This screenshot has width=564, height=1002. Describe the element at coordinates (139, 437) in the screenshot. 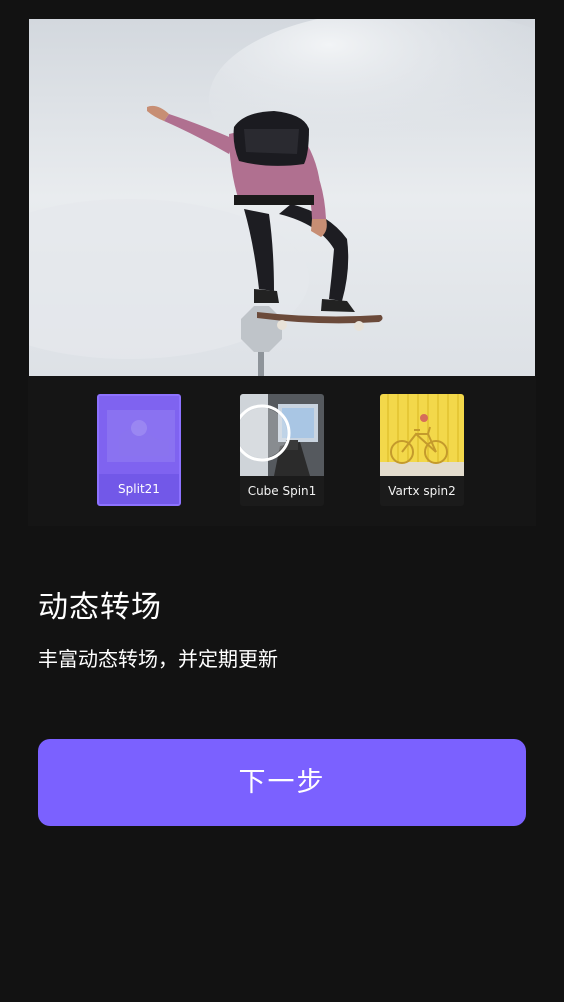

I see `split-transition-thumbnail` at that location.